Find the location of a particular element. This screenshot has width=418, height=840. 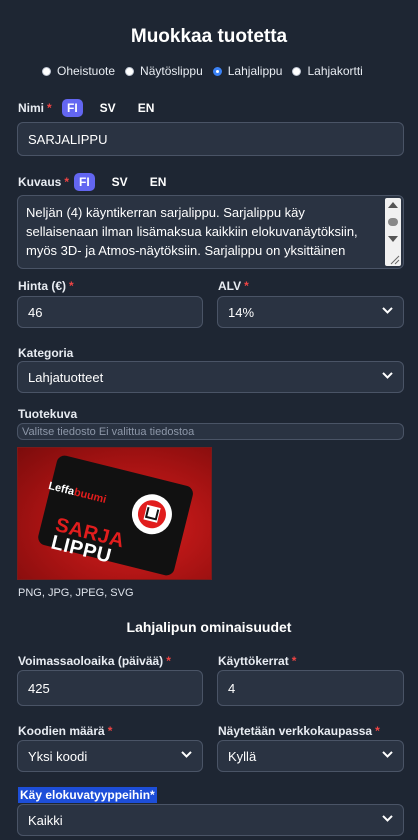

radio-oheistuote: Oheistuote is located at coordinates (78, 71).